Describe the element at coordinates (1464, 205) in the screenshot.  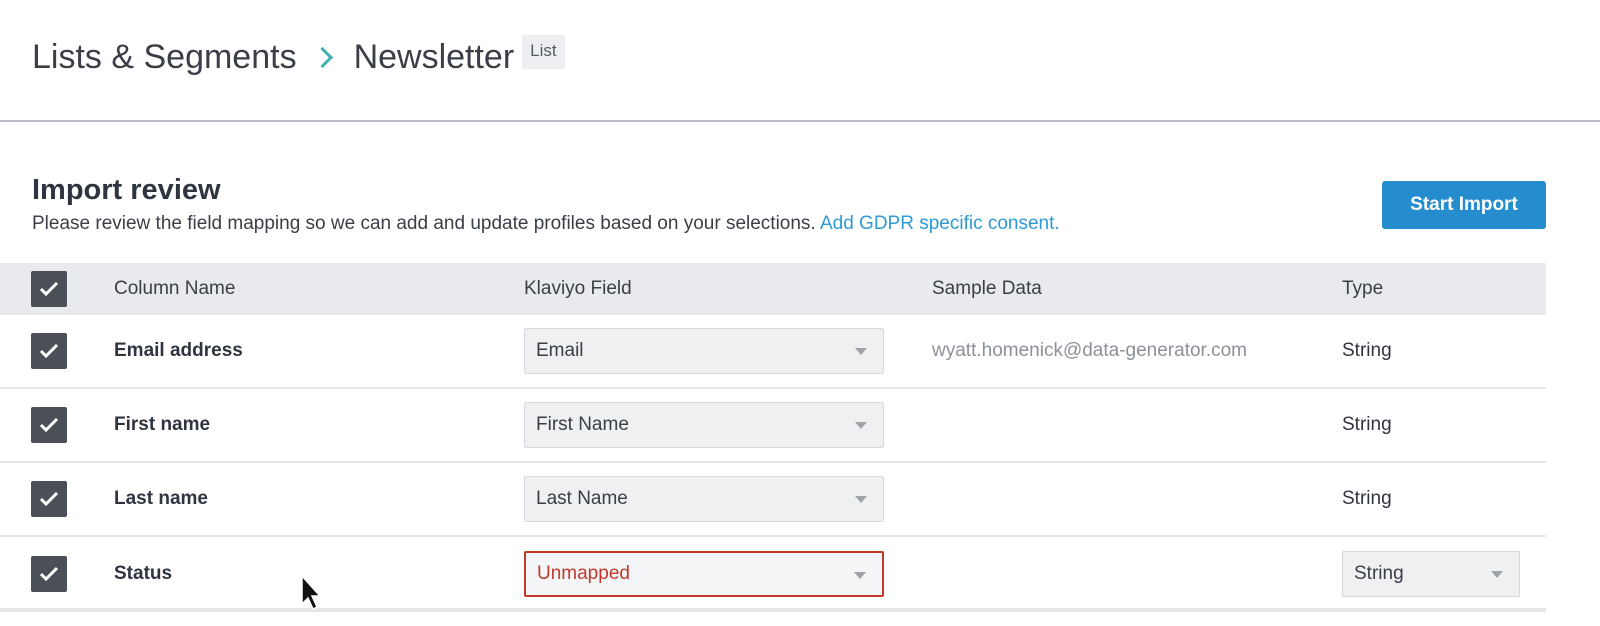
I see `start-import-button: Start Import` at that location.